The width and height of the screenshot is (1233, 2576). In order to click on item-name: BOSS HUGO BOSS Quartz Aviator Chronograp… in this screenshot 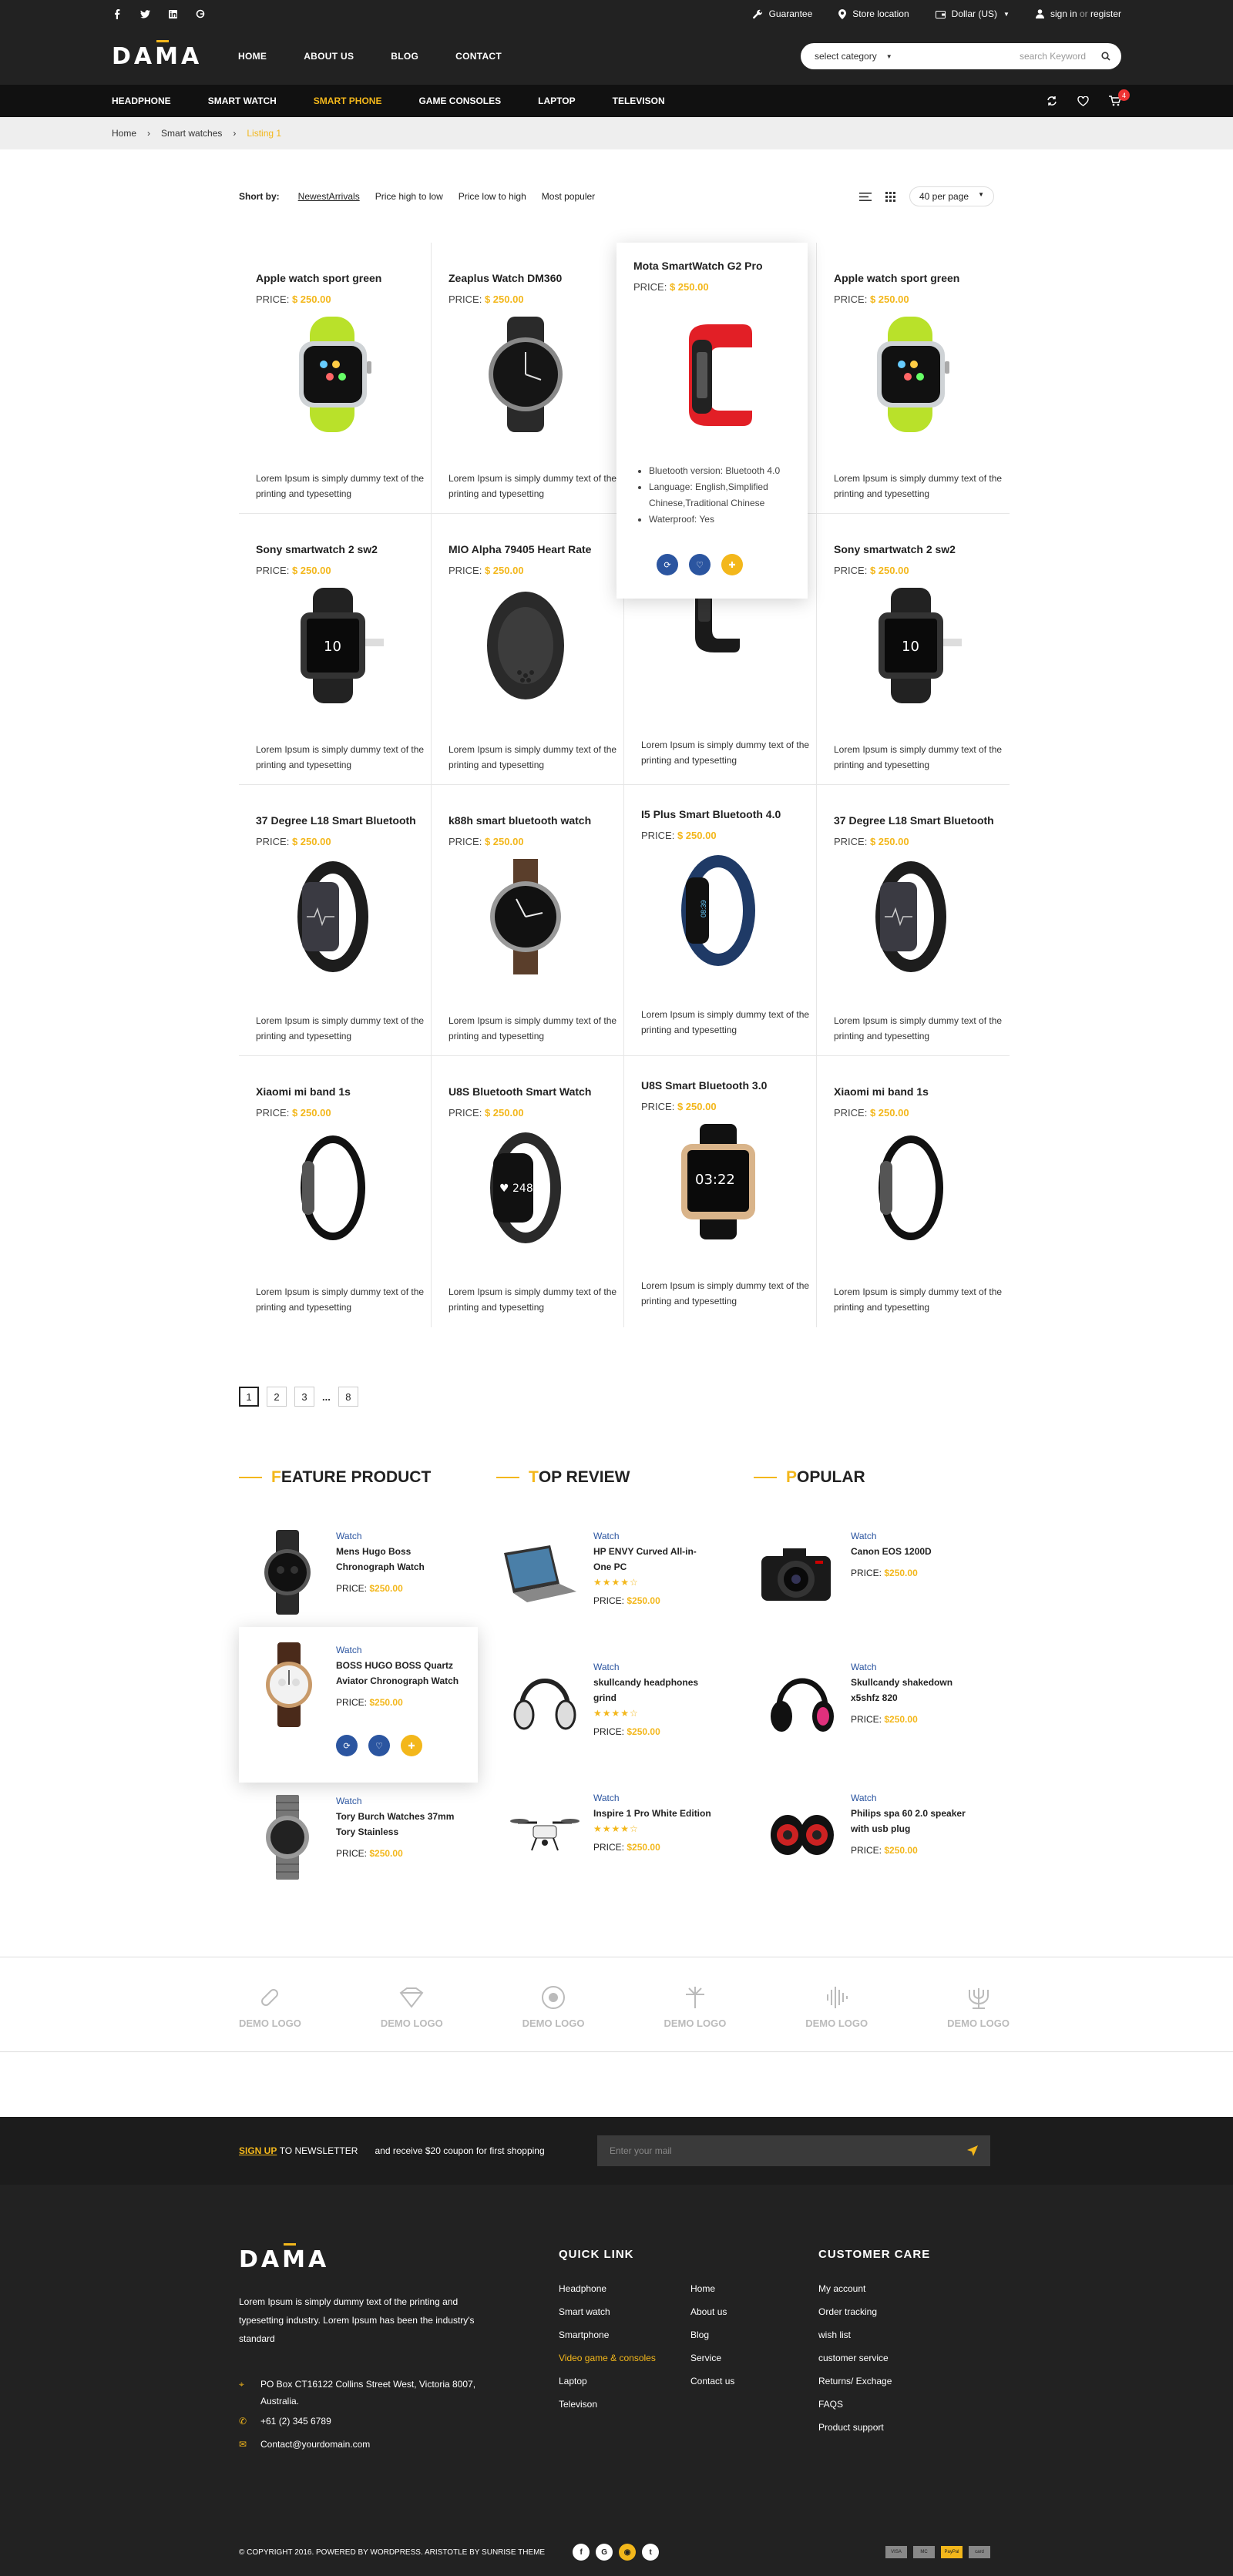, I will do `click(401, 1673)`.